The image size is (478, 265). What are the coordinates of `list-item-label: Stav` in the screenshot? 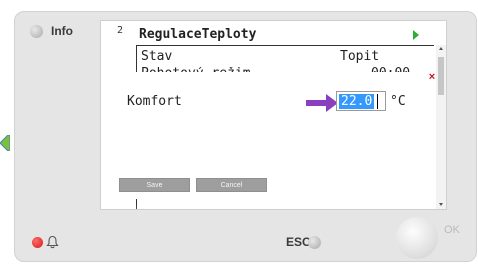 It's located at (157, 56).